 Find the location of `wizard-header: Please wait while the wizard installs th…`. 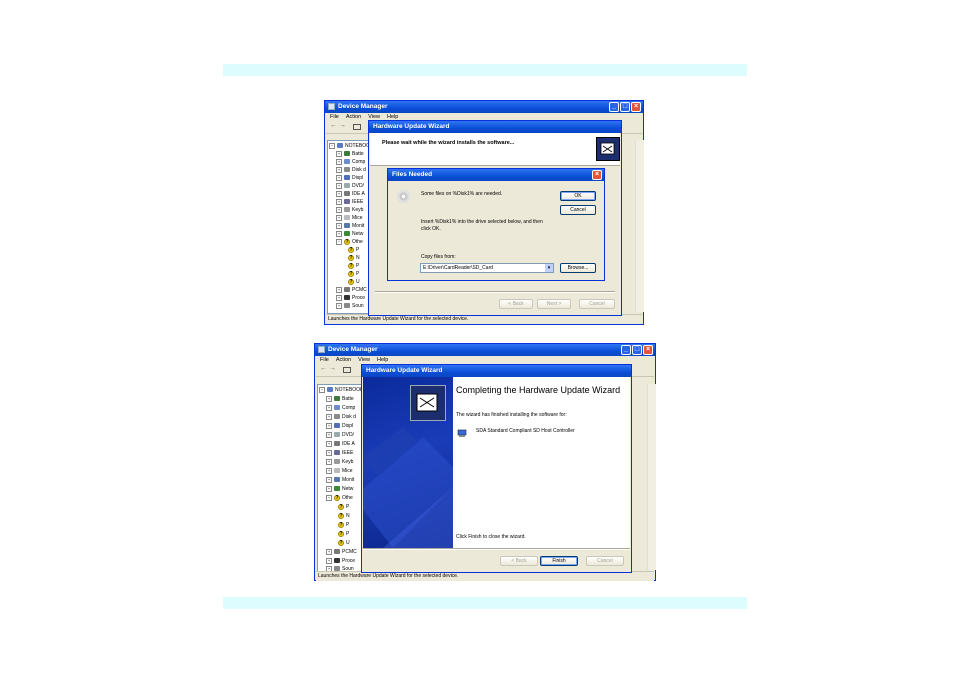

wizard-header: Please wait while the wizard installs th… is located at coordinates (495, 149).